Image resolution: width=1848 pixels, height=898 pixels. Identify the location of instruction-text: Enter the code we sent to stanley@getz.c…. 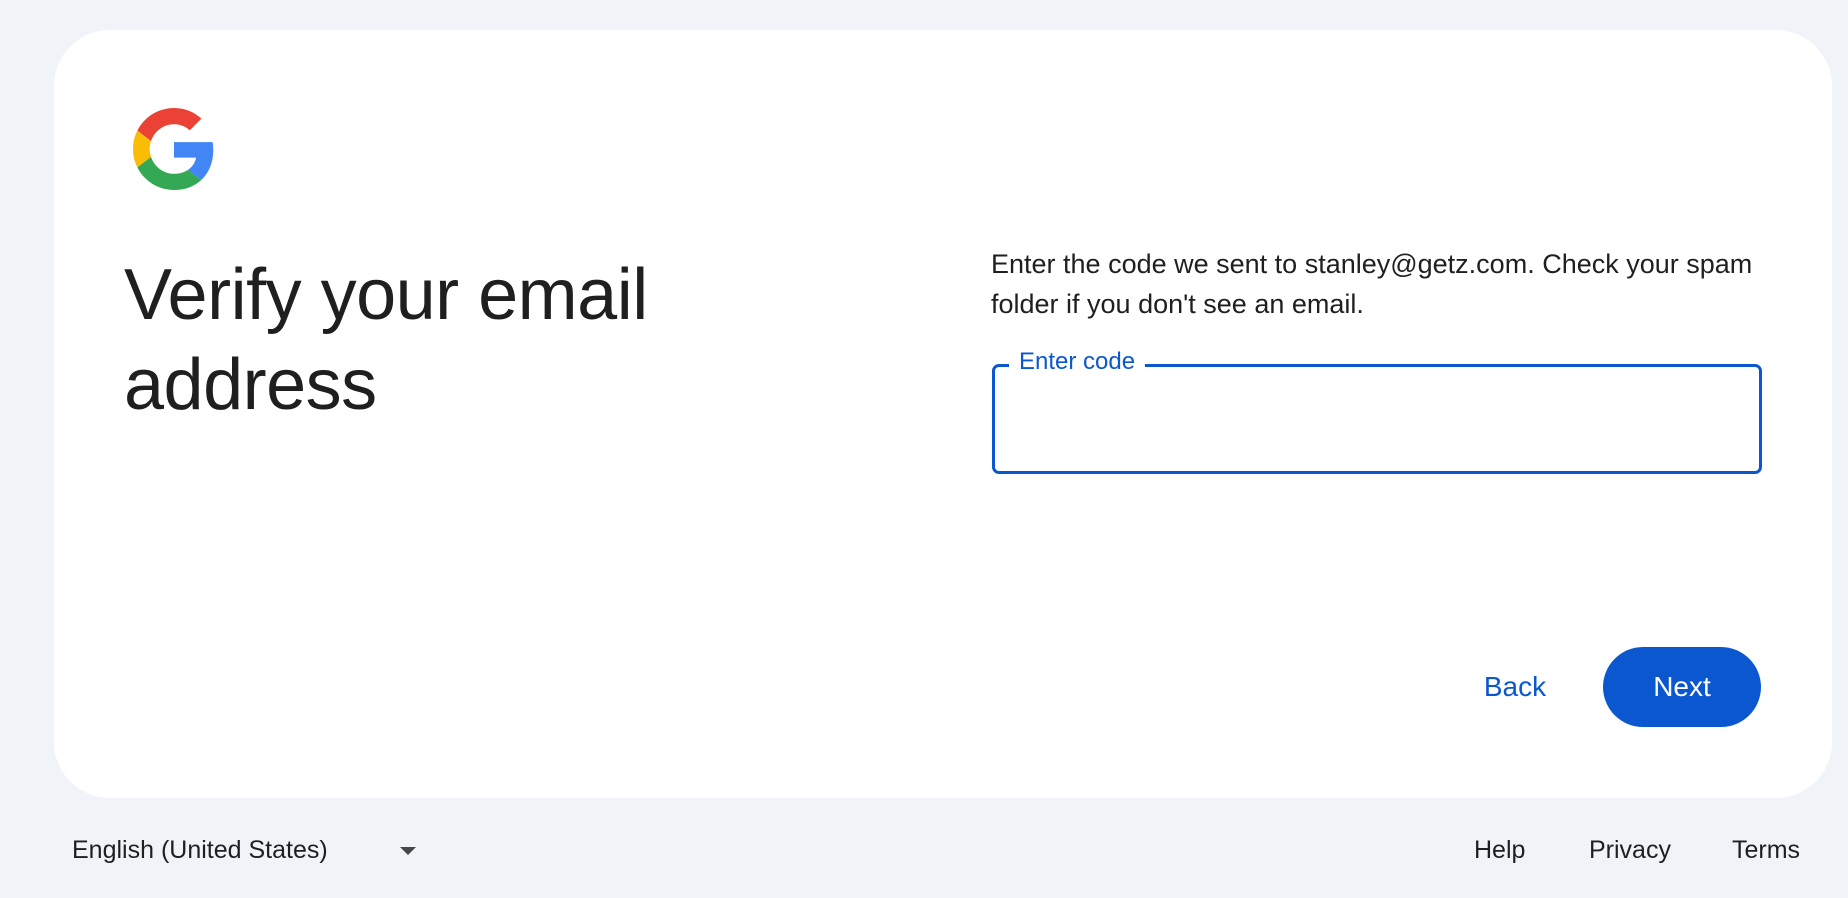
(1372, 284).